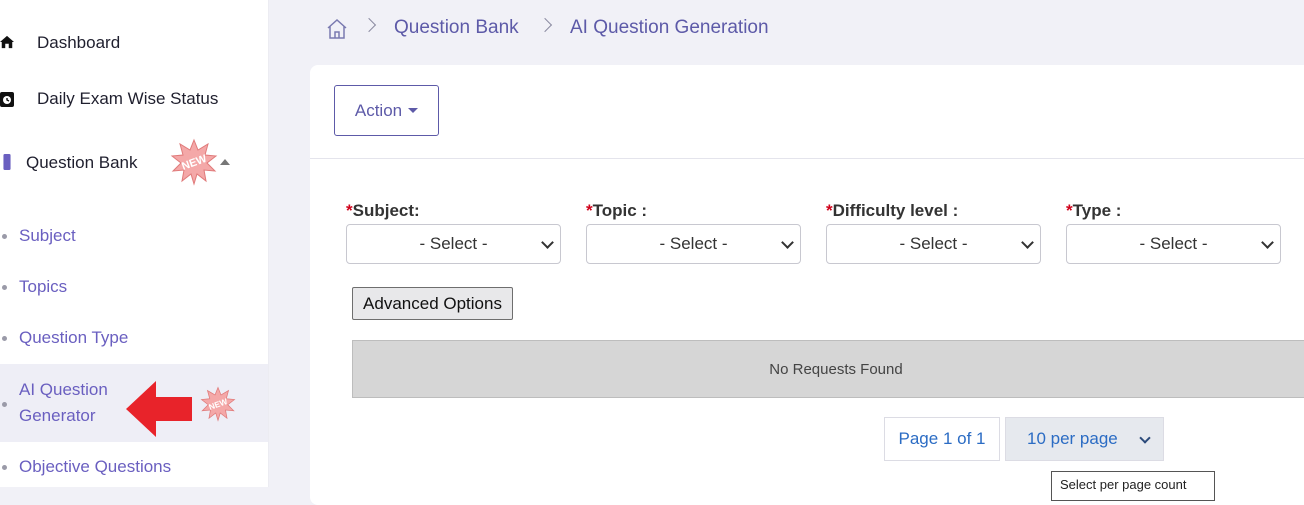  What do you see at coordinates (43, 286) in the screenshot?
I see `sidebar-subitem-label: Topics` at bounding box center [43, 286].